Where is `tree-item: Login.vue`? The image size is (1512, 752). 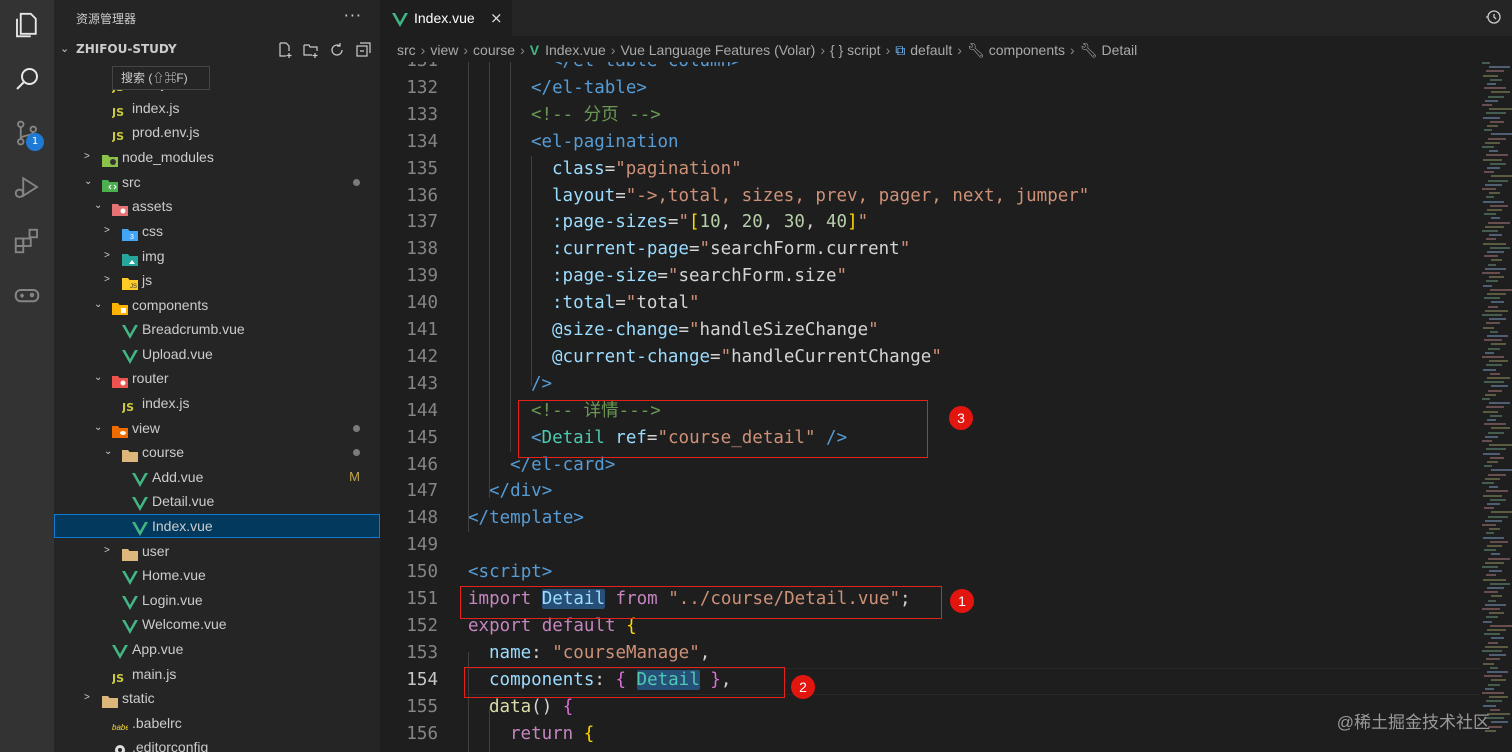
tree-item: Login.vue is located at coordinates (217, 600).